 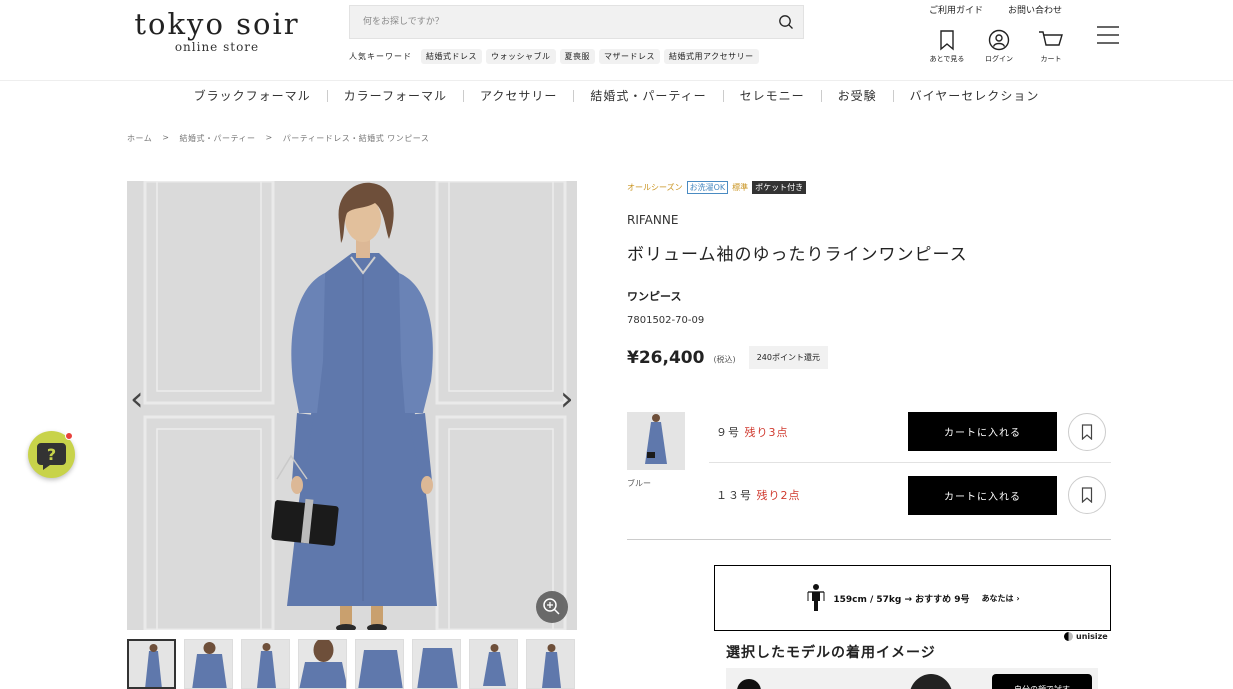 What do you see at coordinates (869, 539) in the screenshot?
I see `section-divider` at bounding box center [869, 539].